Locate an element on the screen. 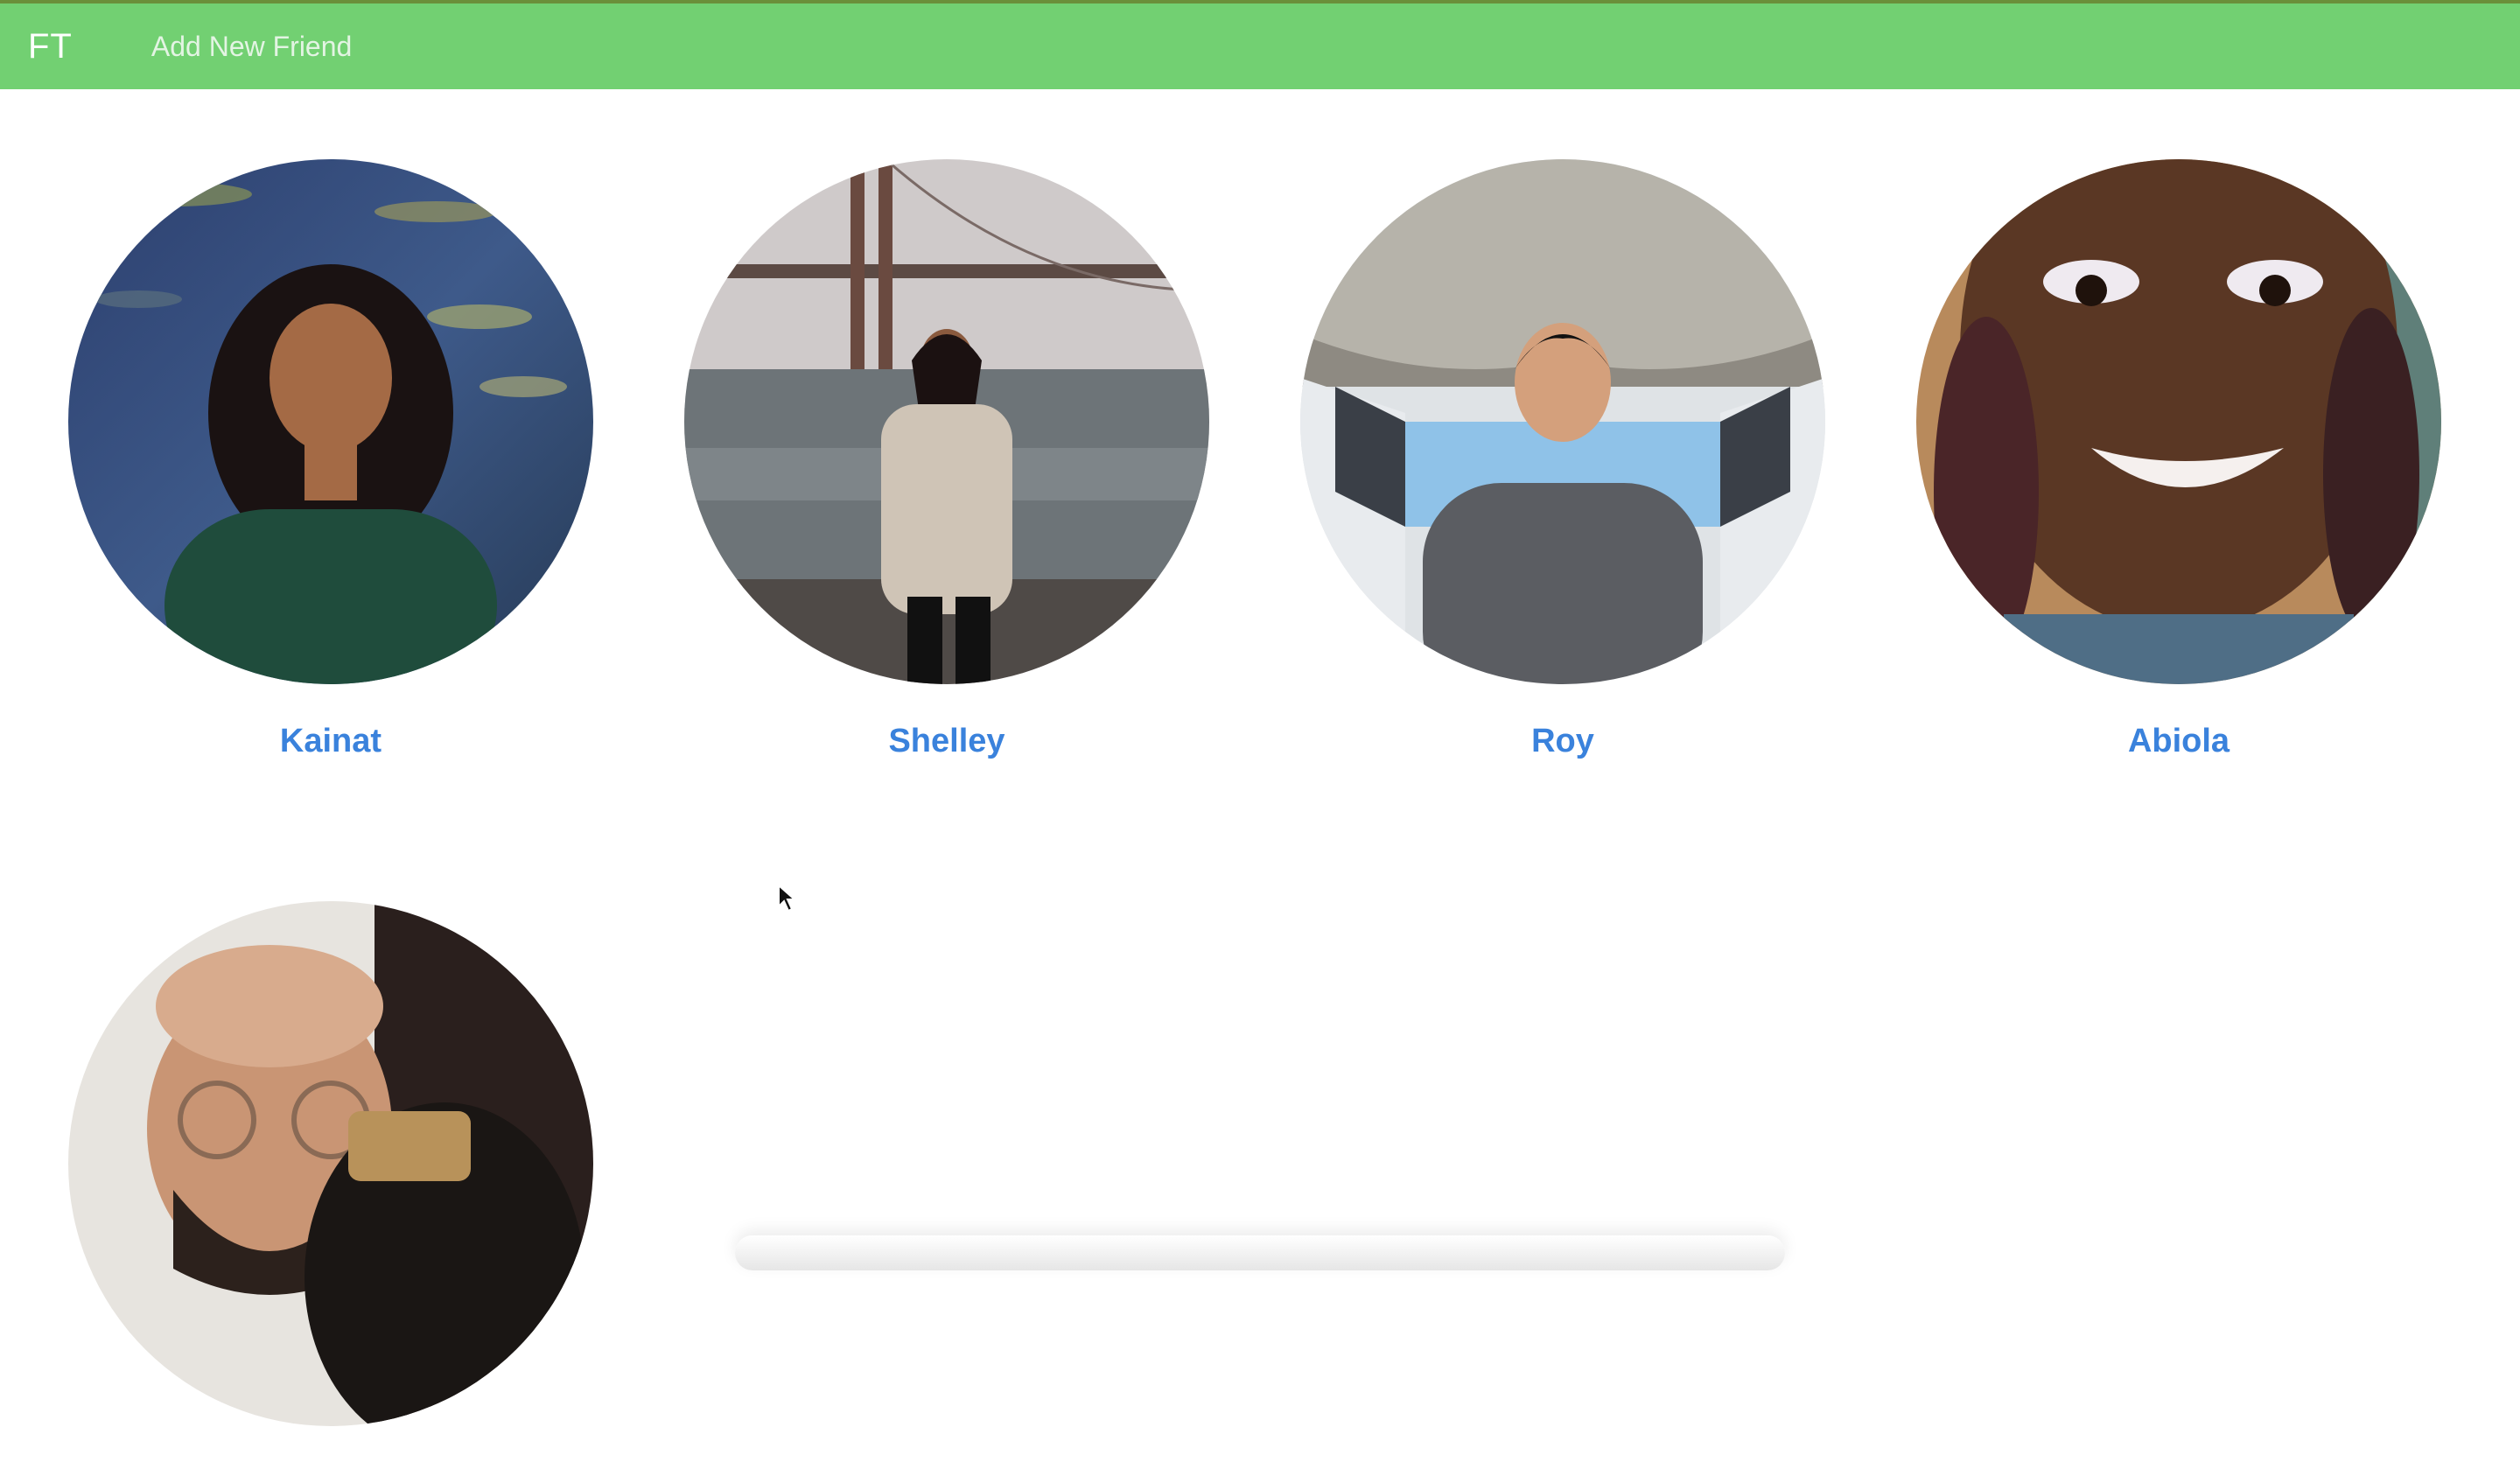 This screenshot has width=2520, height=1469. friend-name-abiola: Abiola is located at coordinates (2179, 742).